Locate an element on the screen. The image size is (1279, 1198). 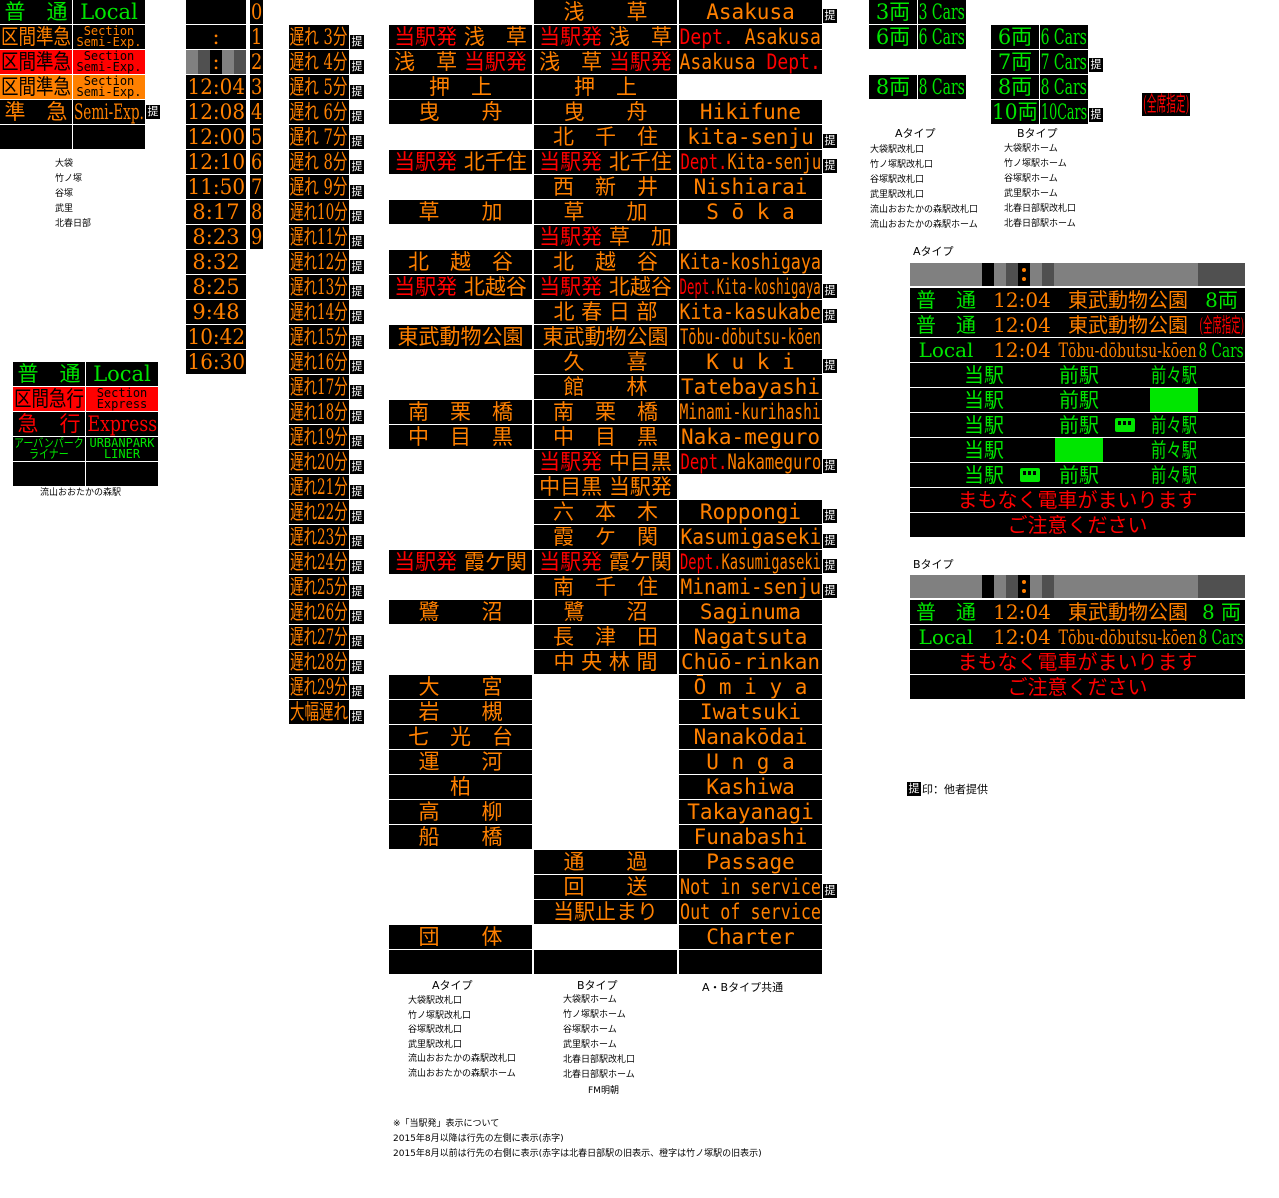
cell-text: 当駅発 浅 草 is located at coordinates (605, 37).